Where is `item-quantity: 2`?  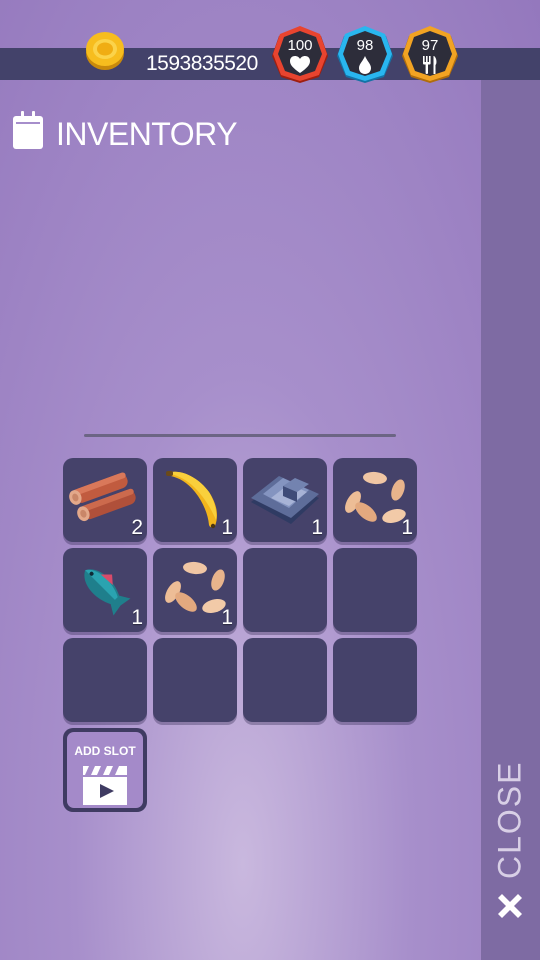
item-quantity: 2 is located at coordinates (137, 527).